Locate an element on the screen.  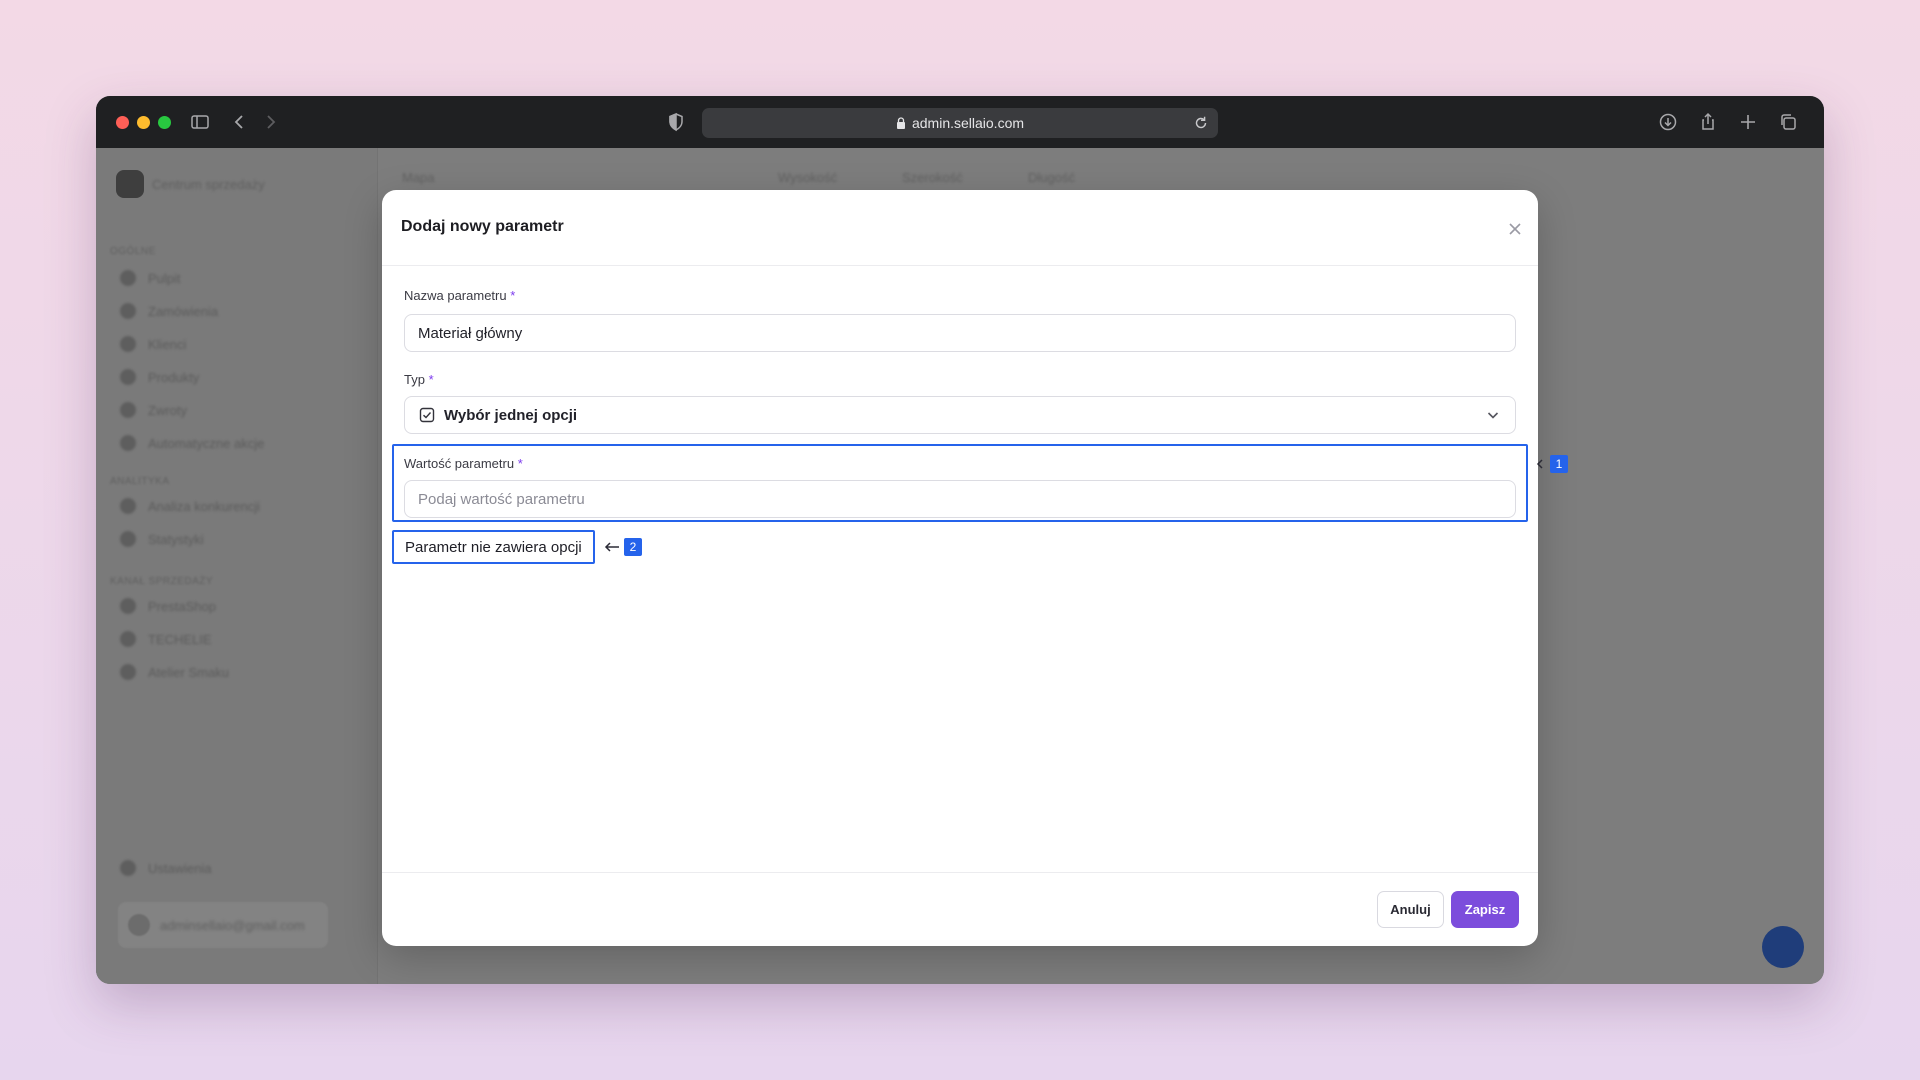
forward-icon is located at coordinates (270, 122).